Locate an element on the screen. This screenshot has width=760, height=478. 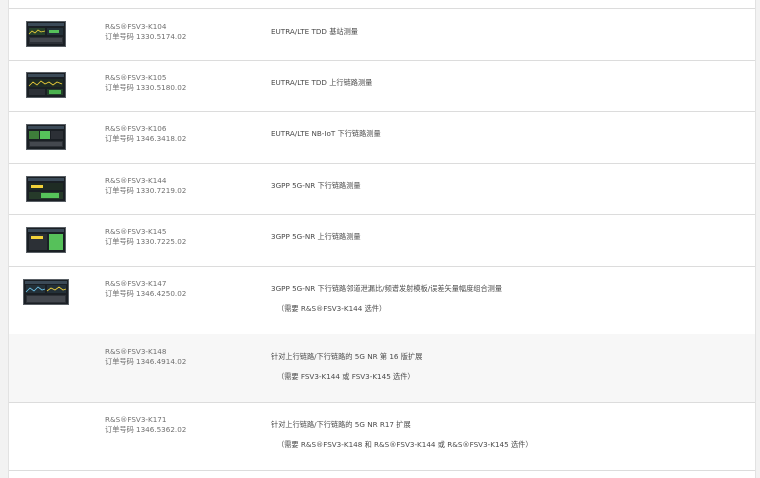
option-description: EUTRA/LTE NB-IoT 下行链路测量 is located at coordinates (326, 133).